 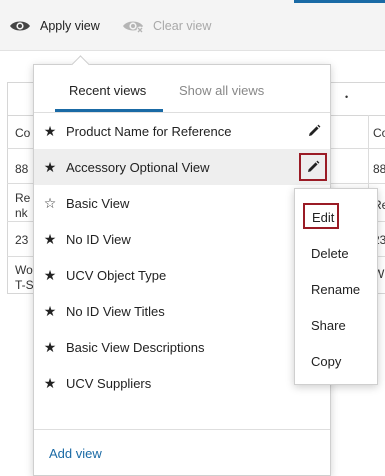 What do you see at coordinates (328, 325) in the screenshot?
I see `menu-item-label: Share` at bounding box center [328, 325].